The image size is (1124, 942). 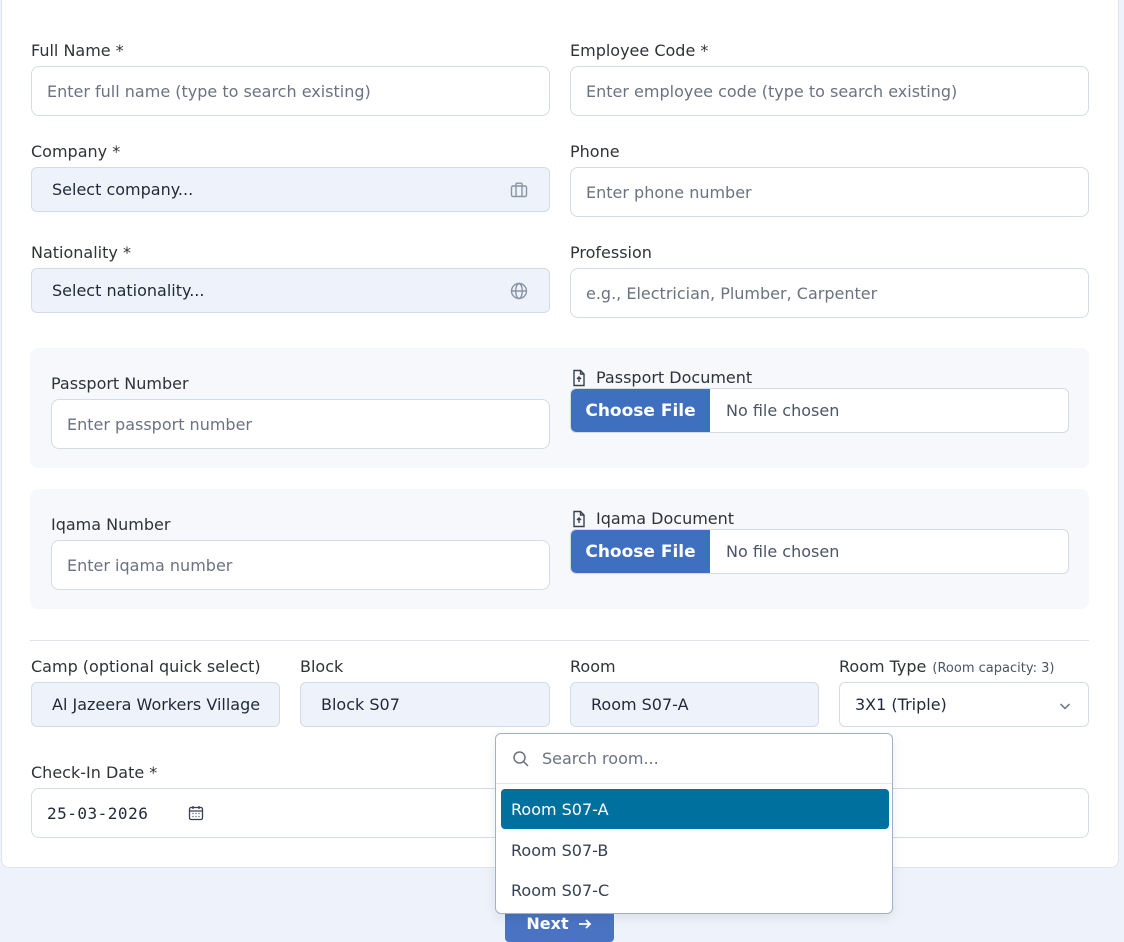 What do you see at coordinates (640, 410) in the screenshot?
I see `passport-choose-file-button: Choose File` at bounding box center [640, 410].